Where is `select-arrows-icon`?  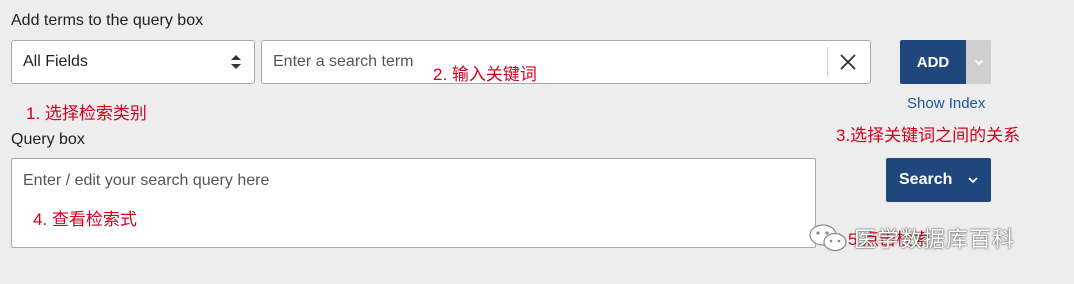
select-arrows-icon is located at coordinates (236, 62).